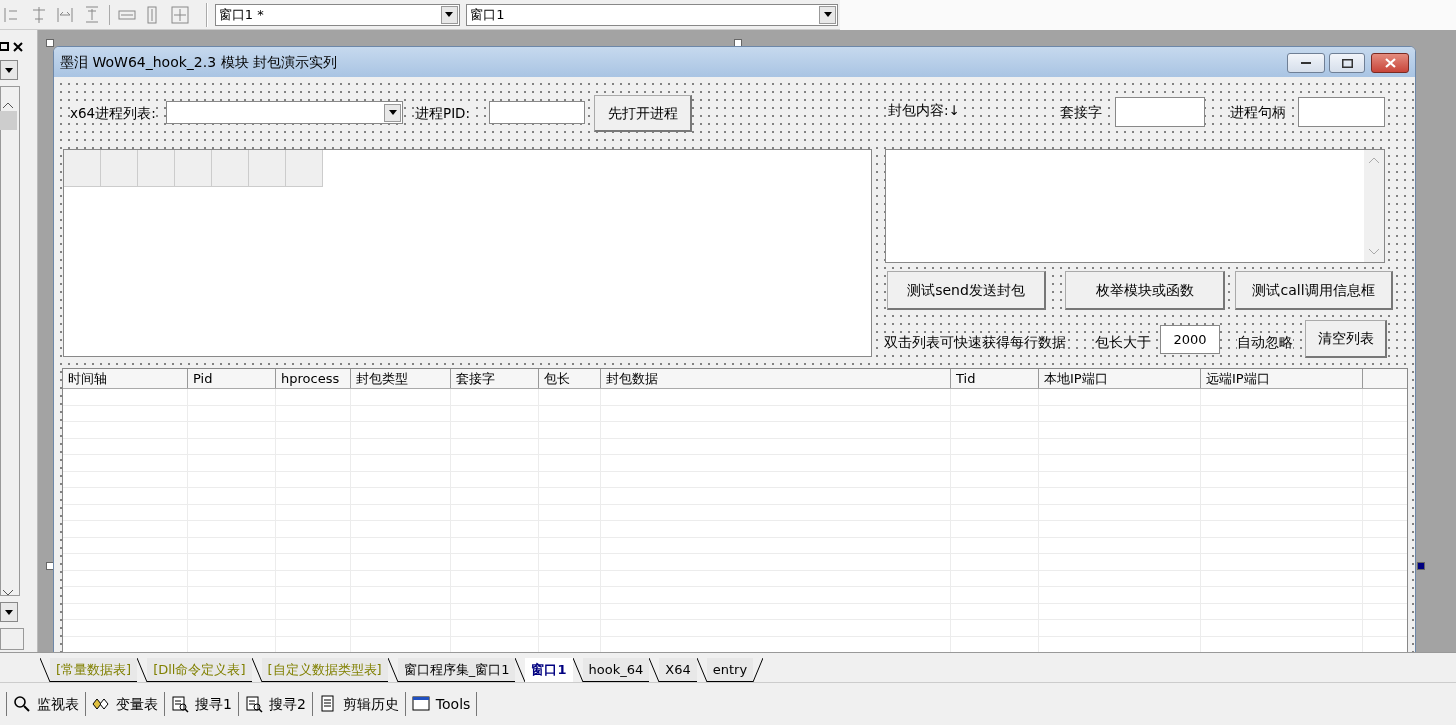  Describe the element at coordinates (1282, 378) in the screenshot. I see `column-header: 远端IP端口` at that location.